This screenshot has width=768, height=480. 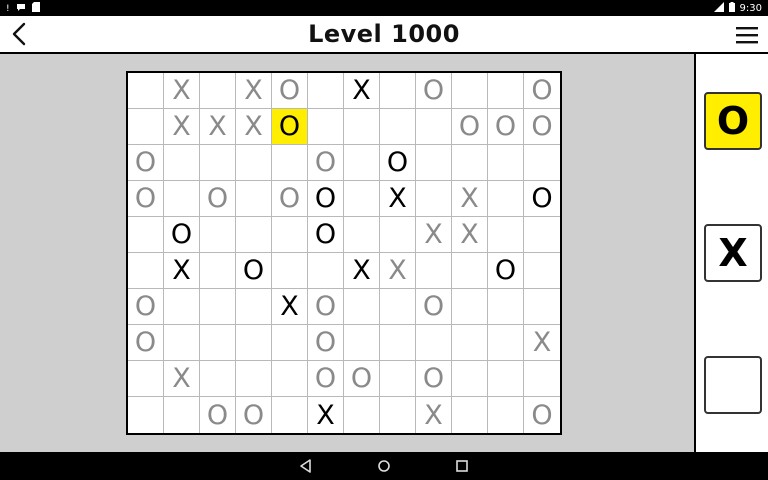 I want to click on board-cell-r4-c8: X, so click(x=434, y=235).